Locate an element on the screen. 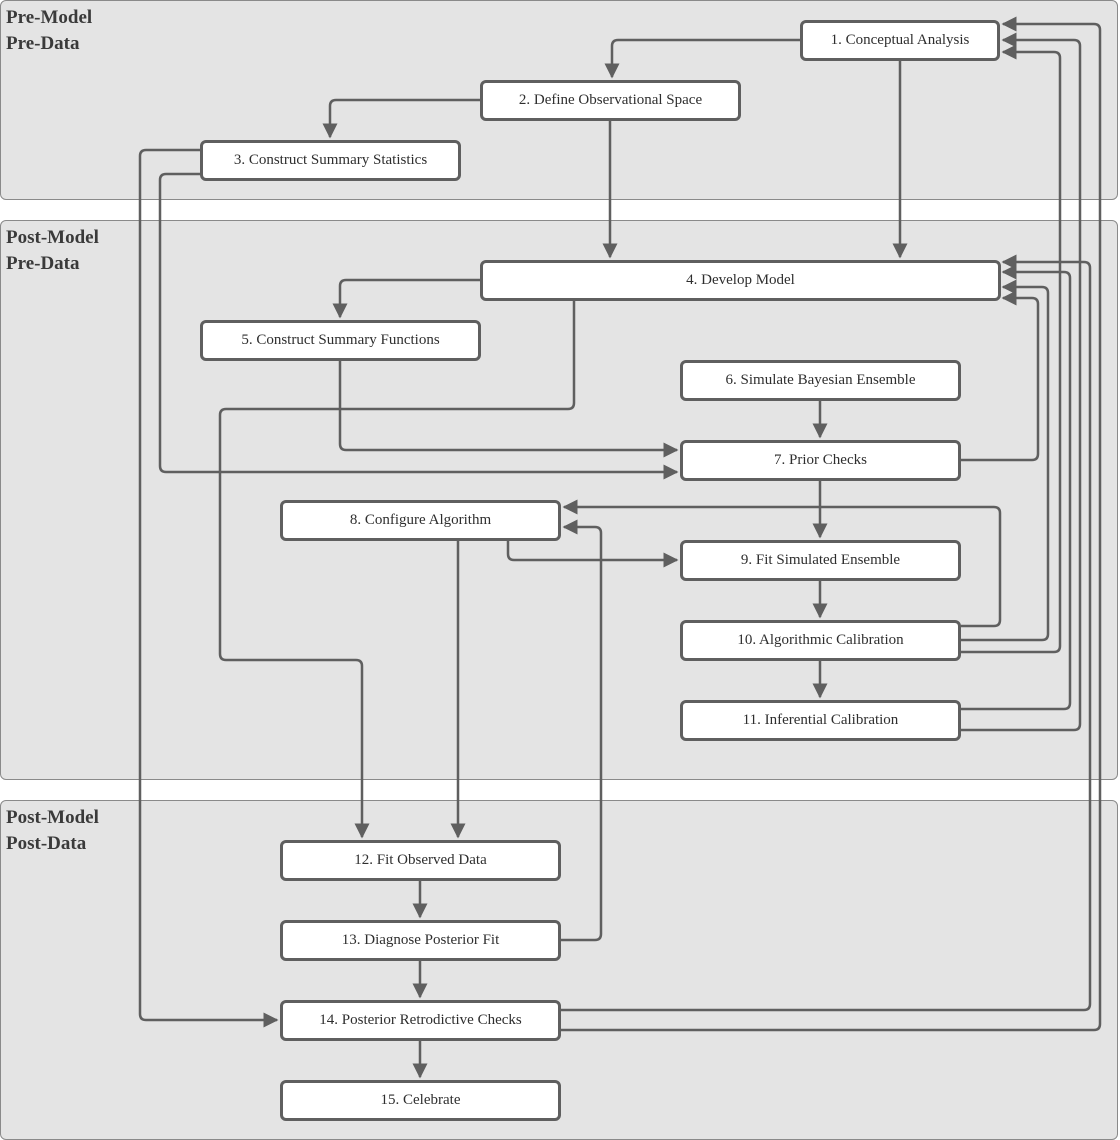  node-label: 1. Conceptual Analysis is located at coordinates (900, 40).